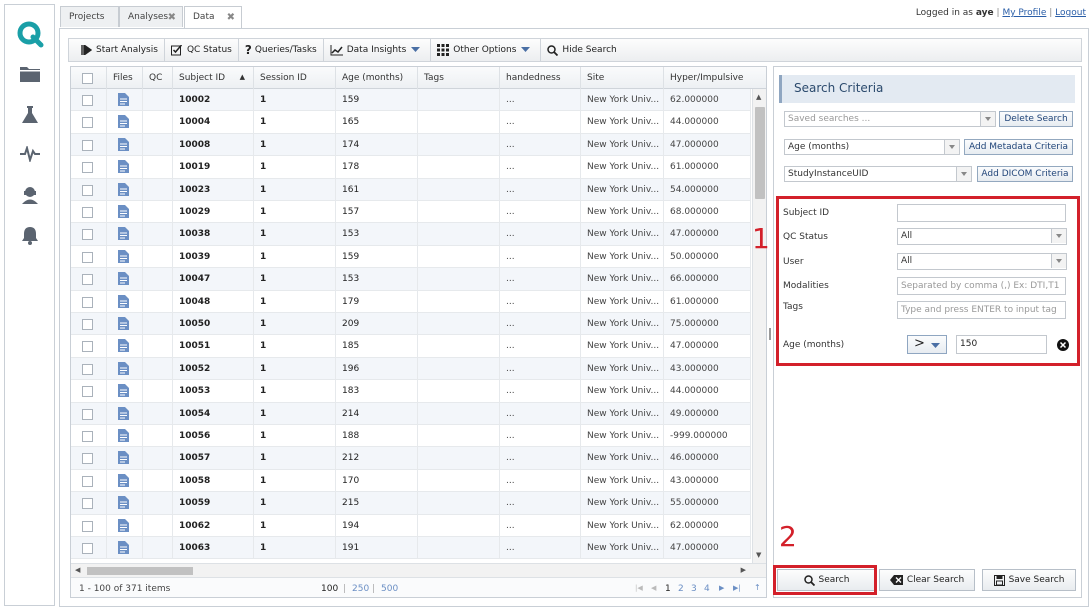 The image size is (1092, 610). Describe the element at coordinates (89, 78) in the screenshot. I see `select-all-checkbox` at that location.